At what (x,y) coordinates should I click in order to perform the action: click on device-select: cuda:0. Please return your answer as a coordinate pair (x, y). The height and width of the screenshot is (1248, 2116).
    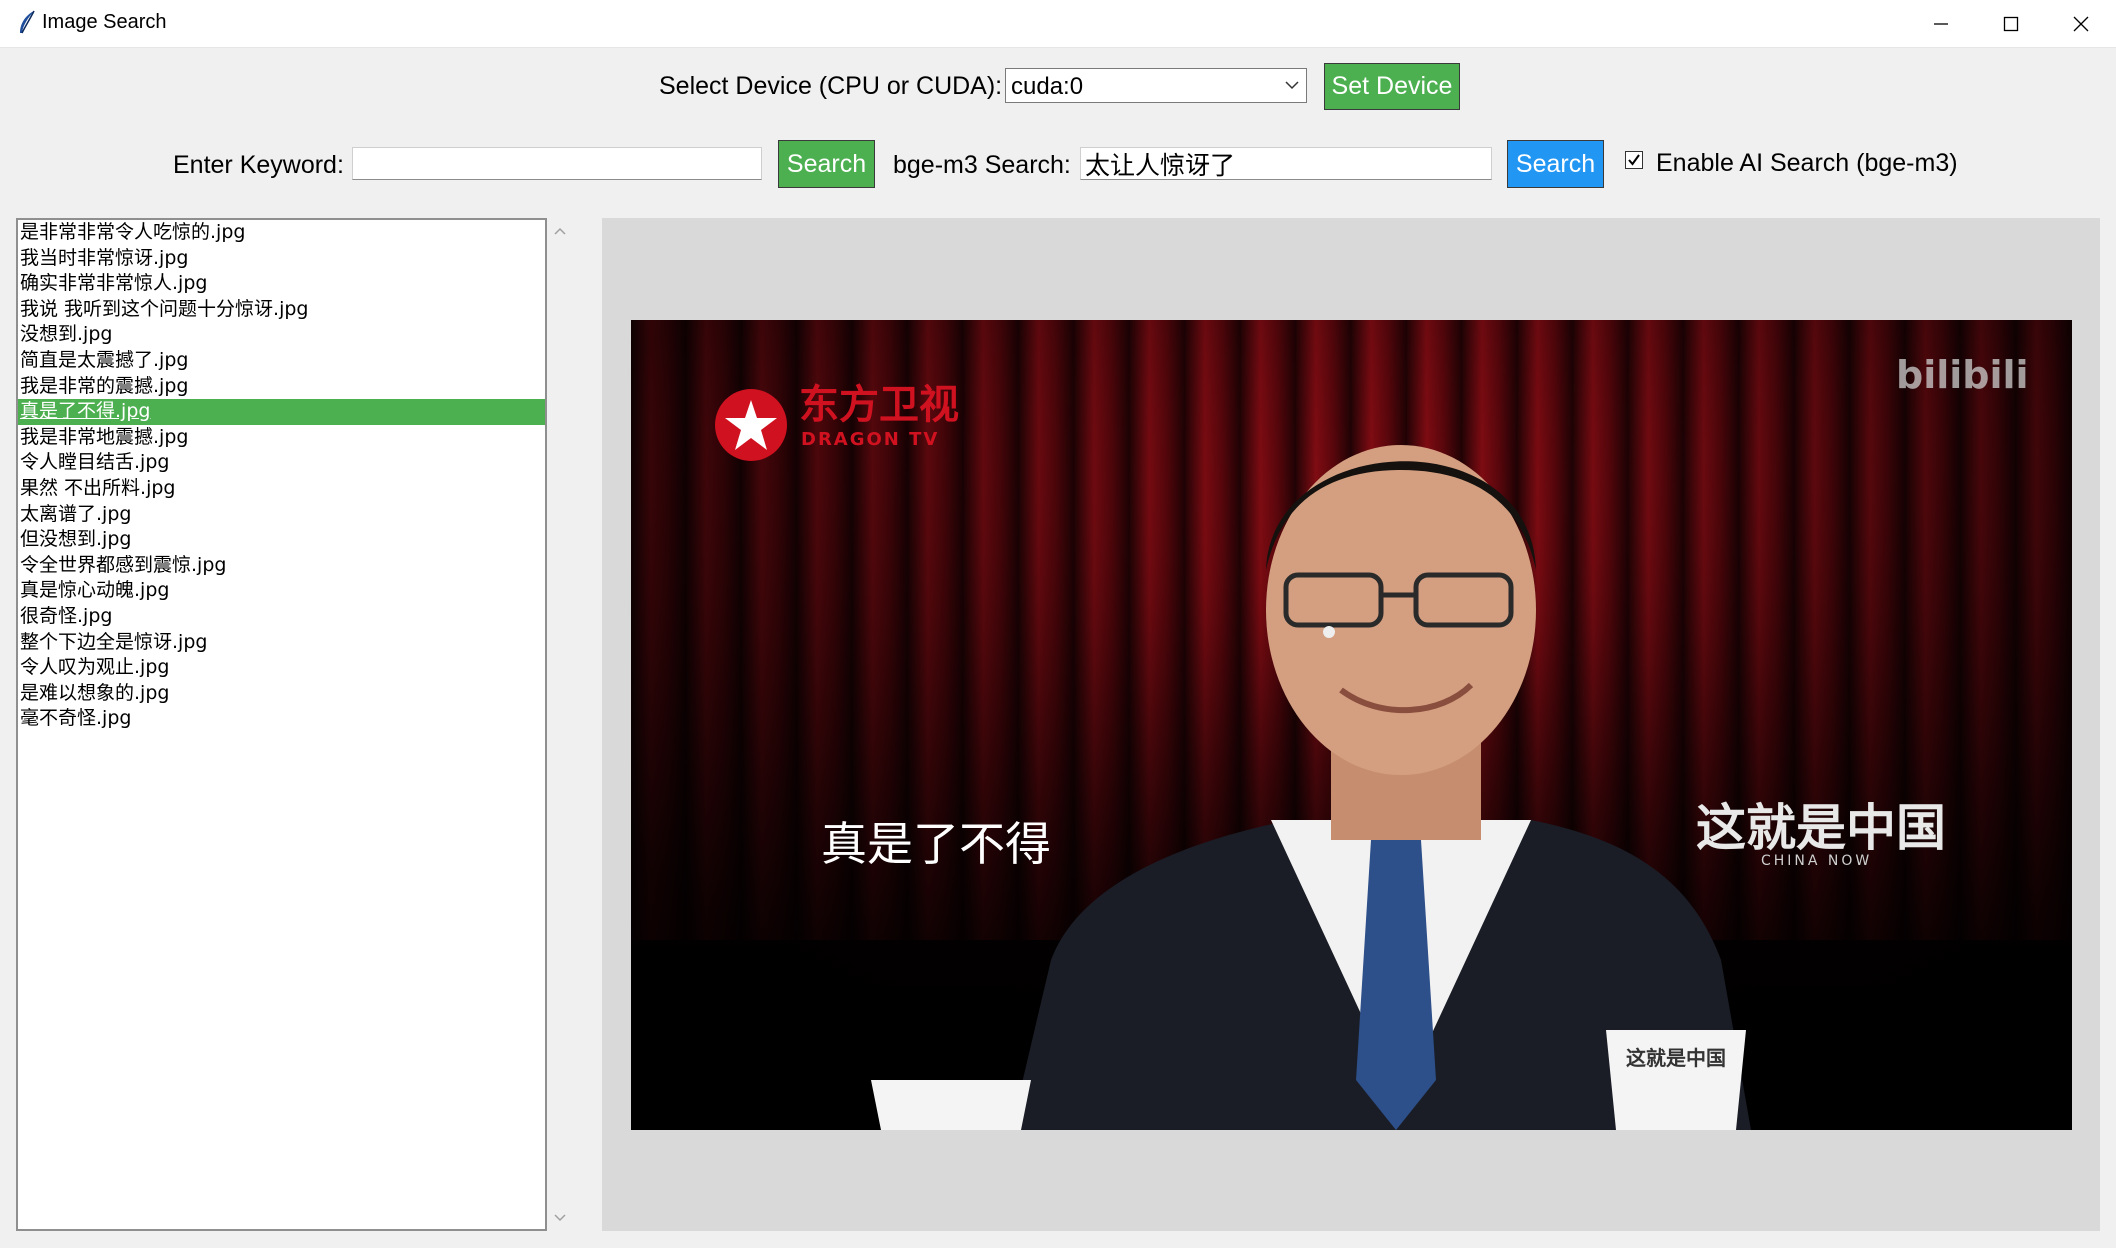
    Looking at the image, I should click on (1156, 85).